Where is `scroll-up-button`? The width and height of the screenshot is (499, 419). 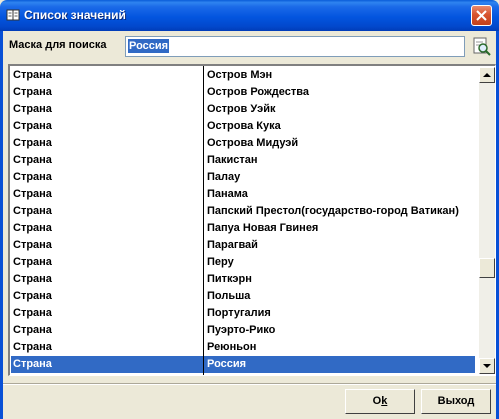 scroll-up-button is located at coordinates (487, 75).